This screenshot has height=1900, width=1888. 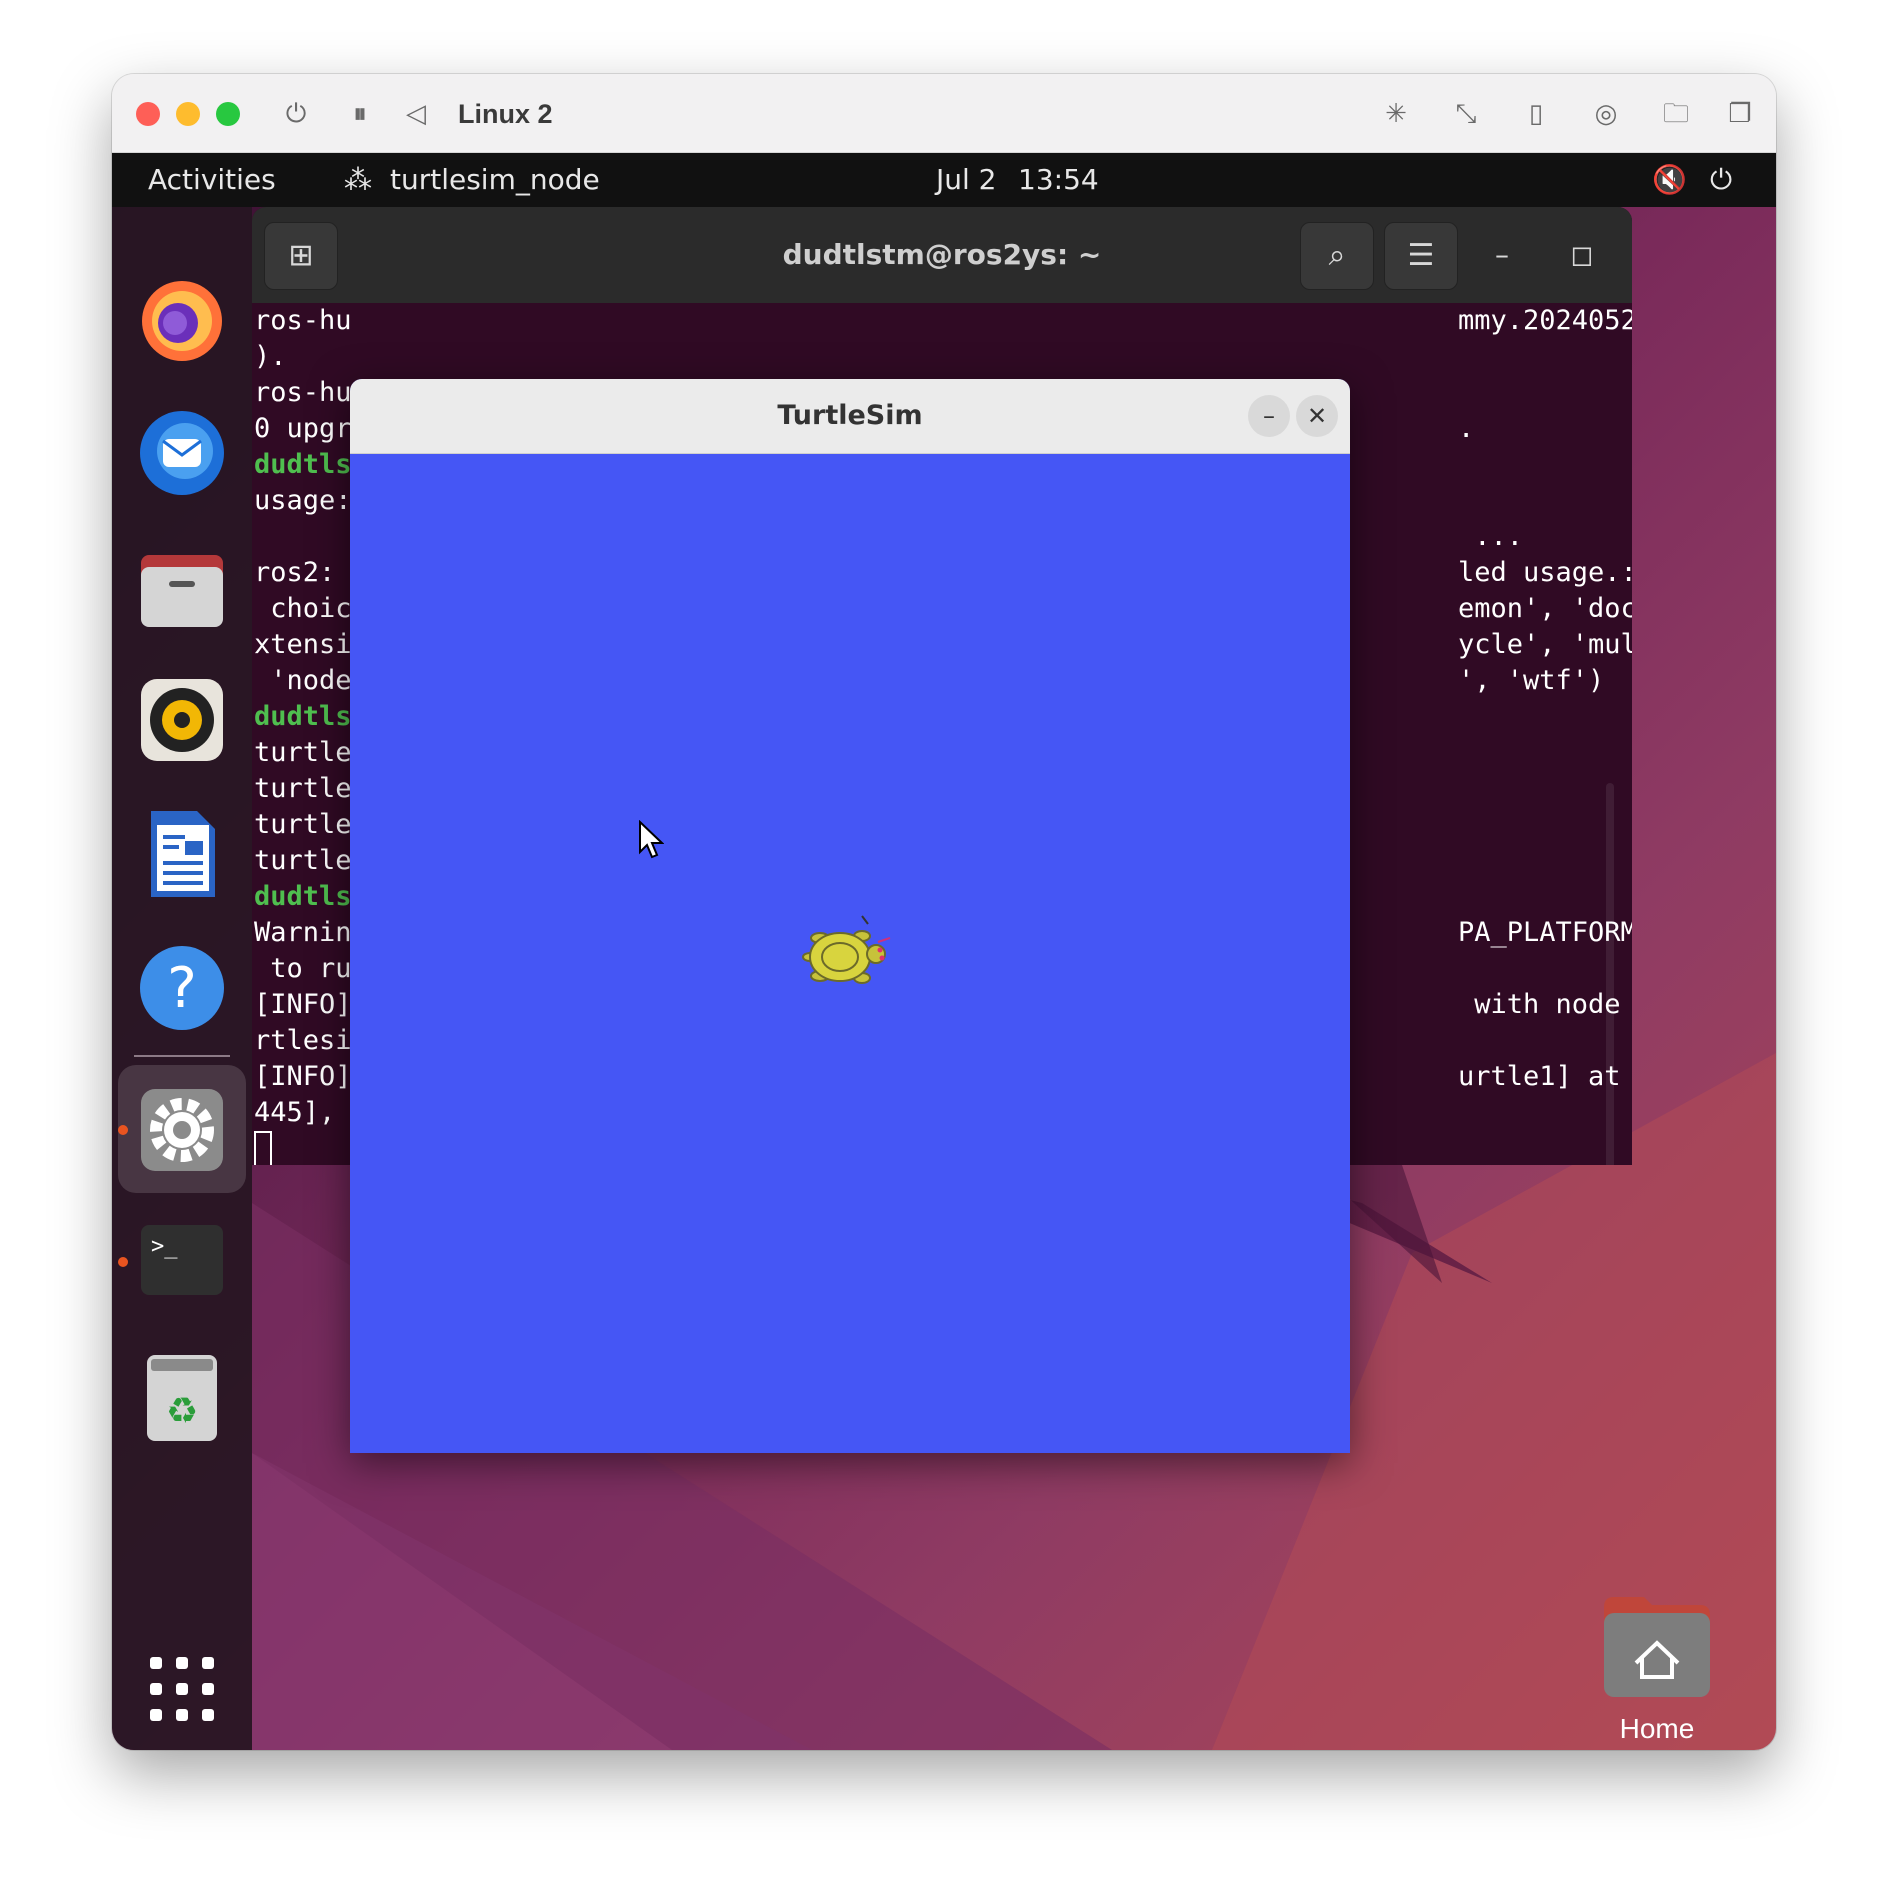 I want to click on trash-icon: ♻, so click(x=182, y=1396).